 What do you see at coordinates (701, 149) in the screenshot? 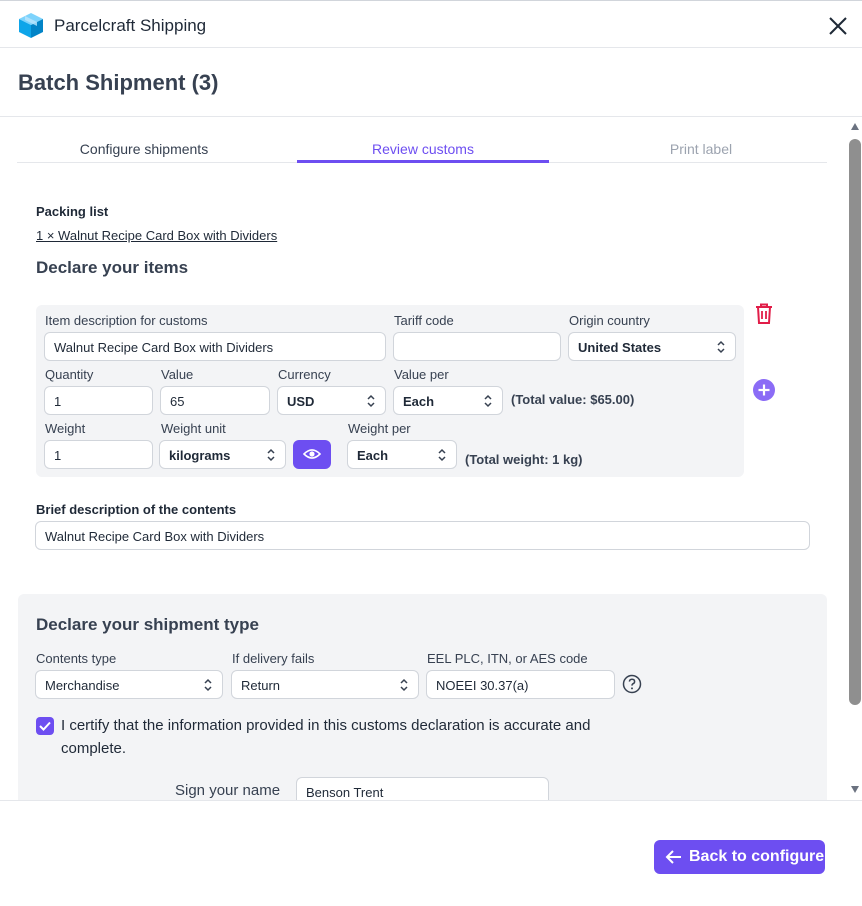
I see `tab-print-label: Print label` at bounding box center [701, 149].